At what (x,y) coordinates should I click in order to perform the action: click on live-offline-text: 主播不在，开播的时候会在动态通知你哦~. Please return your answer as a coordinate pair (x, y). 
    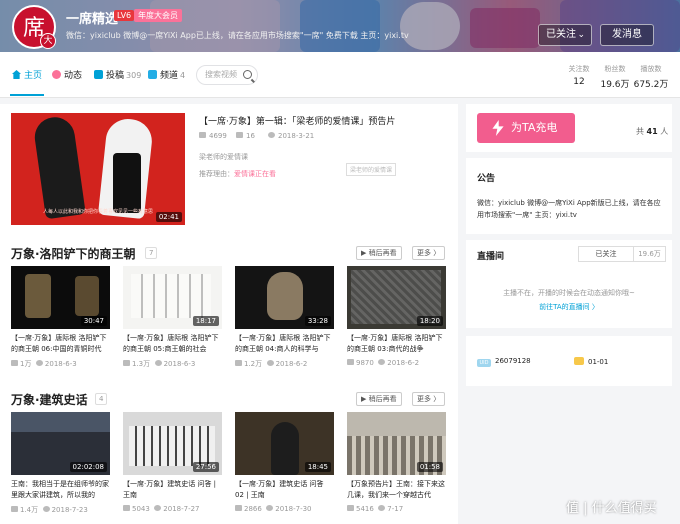
    Looking at the image, I should click on (569, 293).